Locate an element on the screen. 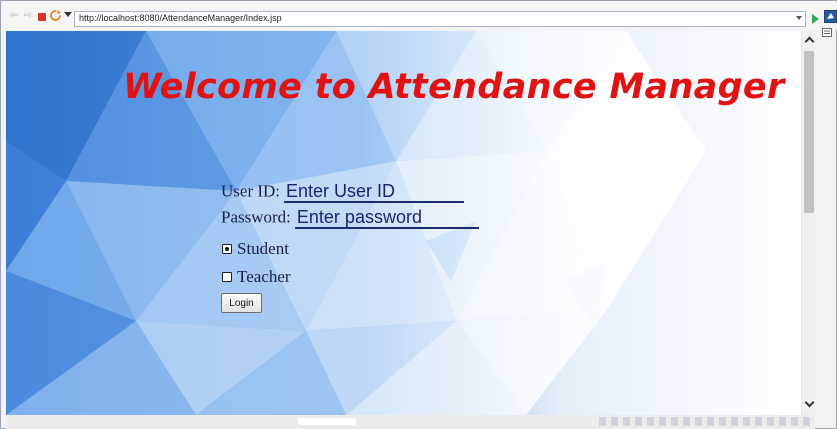  student-label: Student is located at coordinates (263, 248).